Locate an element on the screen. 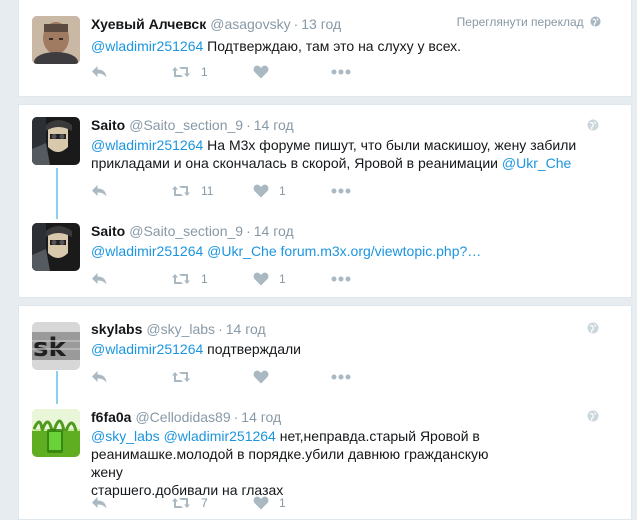 This screenshot has height=520, width=637. tweet-text: @wladimir251264 подтверждали is located at coordinates (196, 349).